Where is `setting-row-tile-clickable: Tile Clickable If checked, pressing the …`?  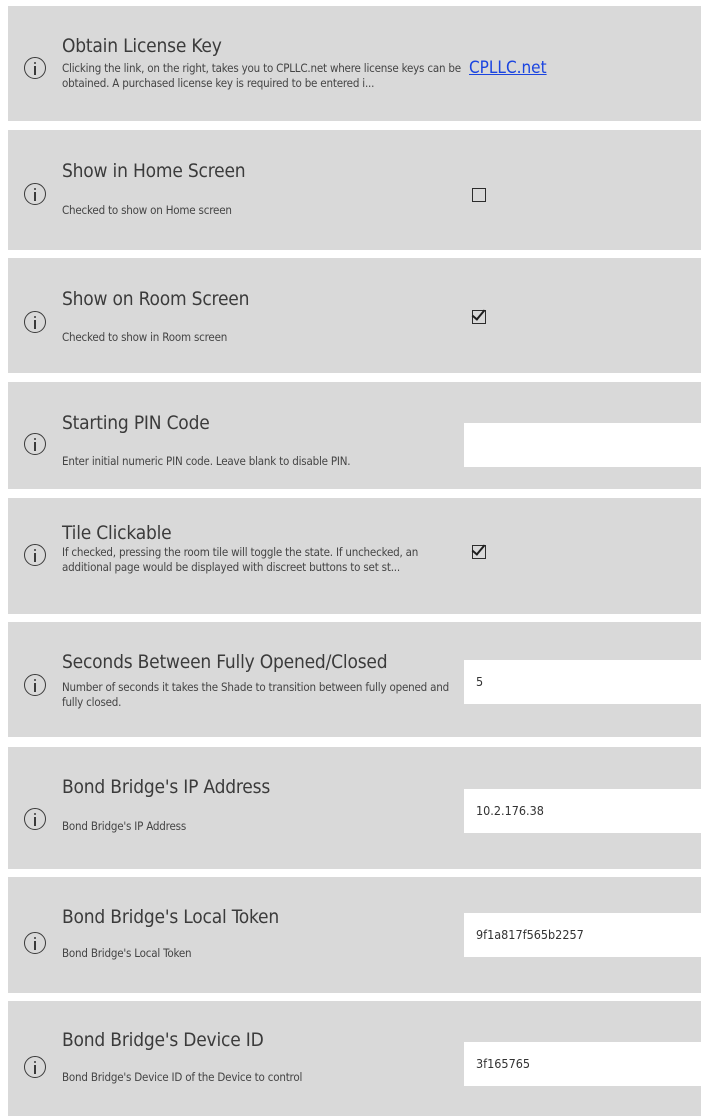 setting-row-tile-clickable: Tile Clickable If checked, pressing the … is located at coordinates (354, 556).